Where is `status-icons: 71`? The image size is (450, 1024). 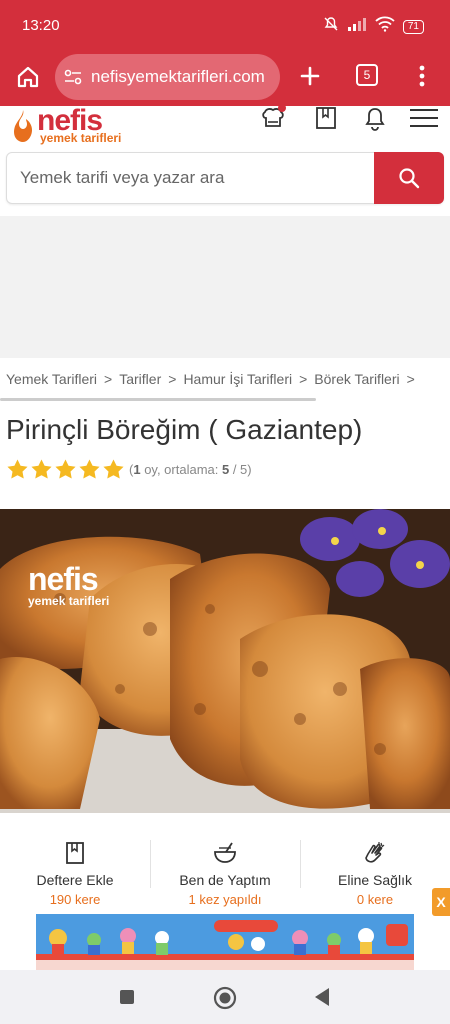 status-icons: 71 is located at coordinates (373, 26).